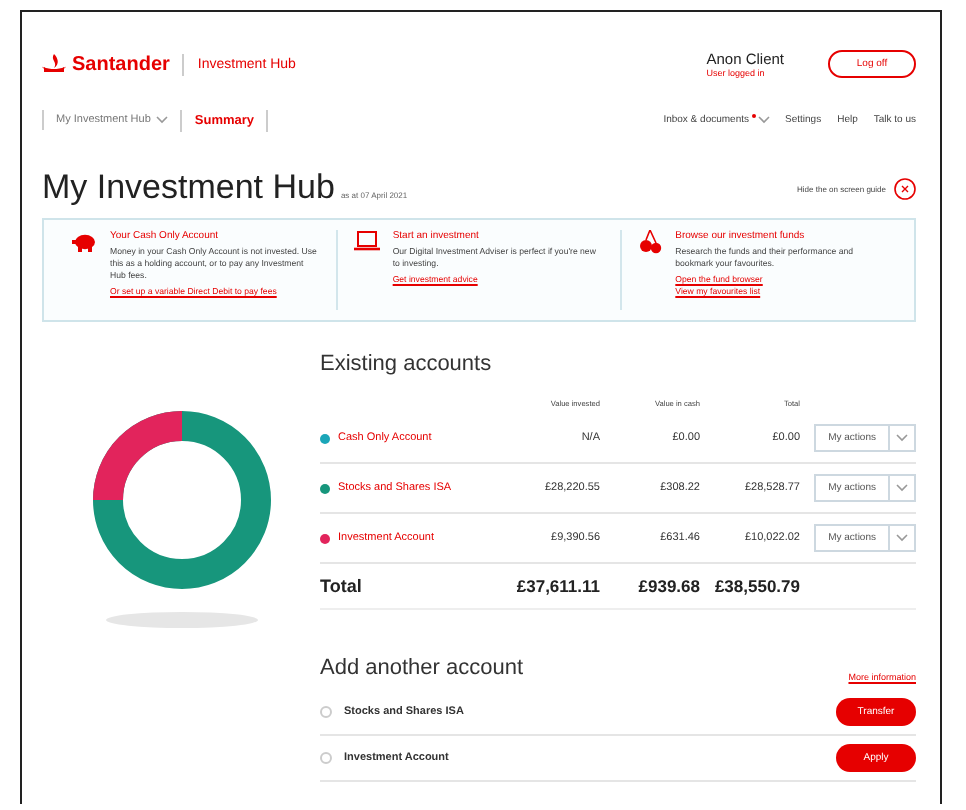  What do you see at coordinates (188, 187) in the screenshot?
I see `page-title: My Investment Hub` at bounding box center [188, 187].